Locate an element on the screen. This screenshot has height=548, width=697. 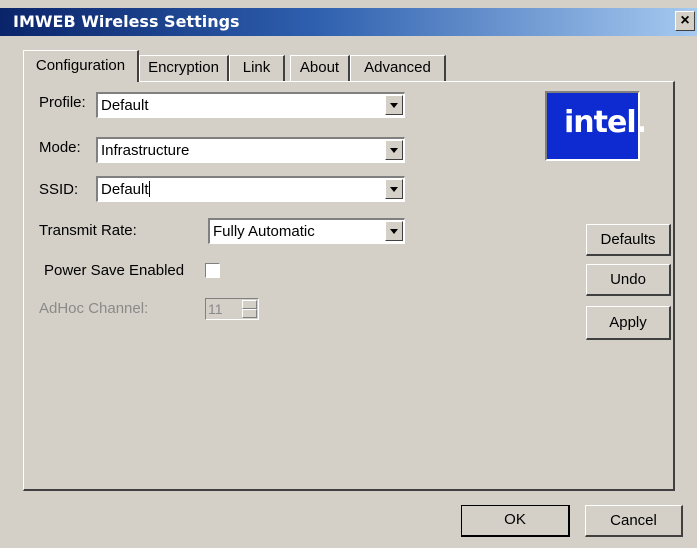
profile-label: Profile: is located at coordinates (62, 102).